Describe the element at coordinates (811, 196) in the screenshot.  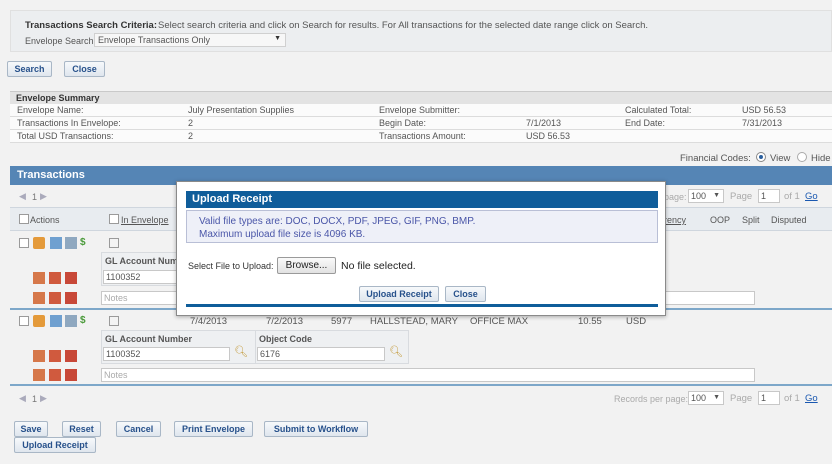
I see `go-link-top: Go` at that location.